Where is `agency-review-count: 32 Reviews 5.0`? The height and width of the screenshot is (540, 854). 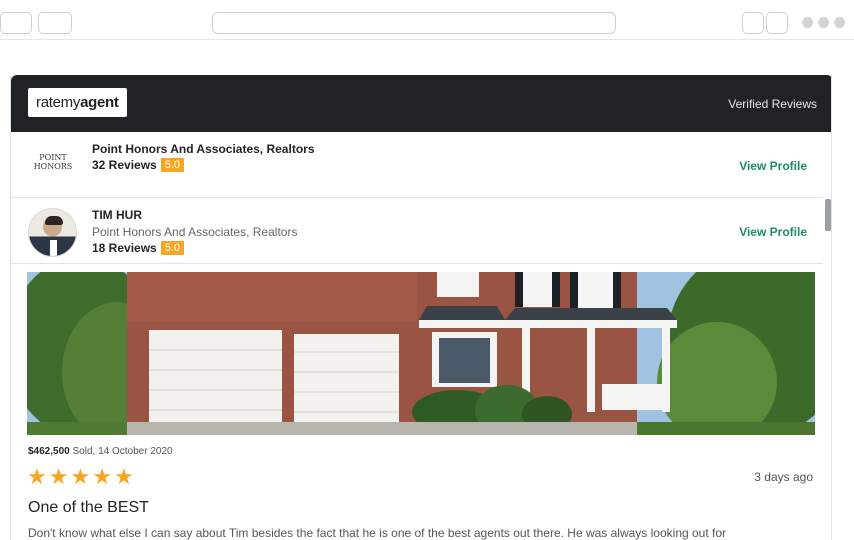 agency-review-count: 32 Reviews 5.0 is located at coordinates (138, 165).